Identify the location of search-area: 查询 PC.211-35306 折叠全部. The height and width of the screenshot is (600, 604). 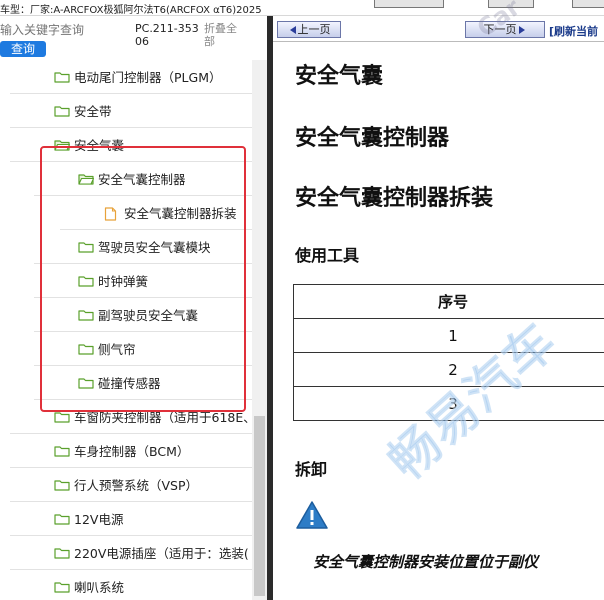
(133, 38).